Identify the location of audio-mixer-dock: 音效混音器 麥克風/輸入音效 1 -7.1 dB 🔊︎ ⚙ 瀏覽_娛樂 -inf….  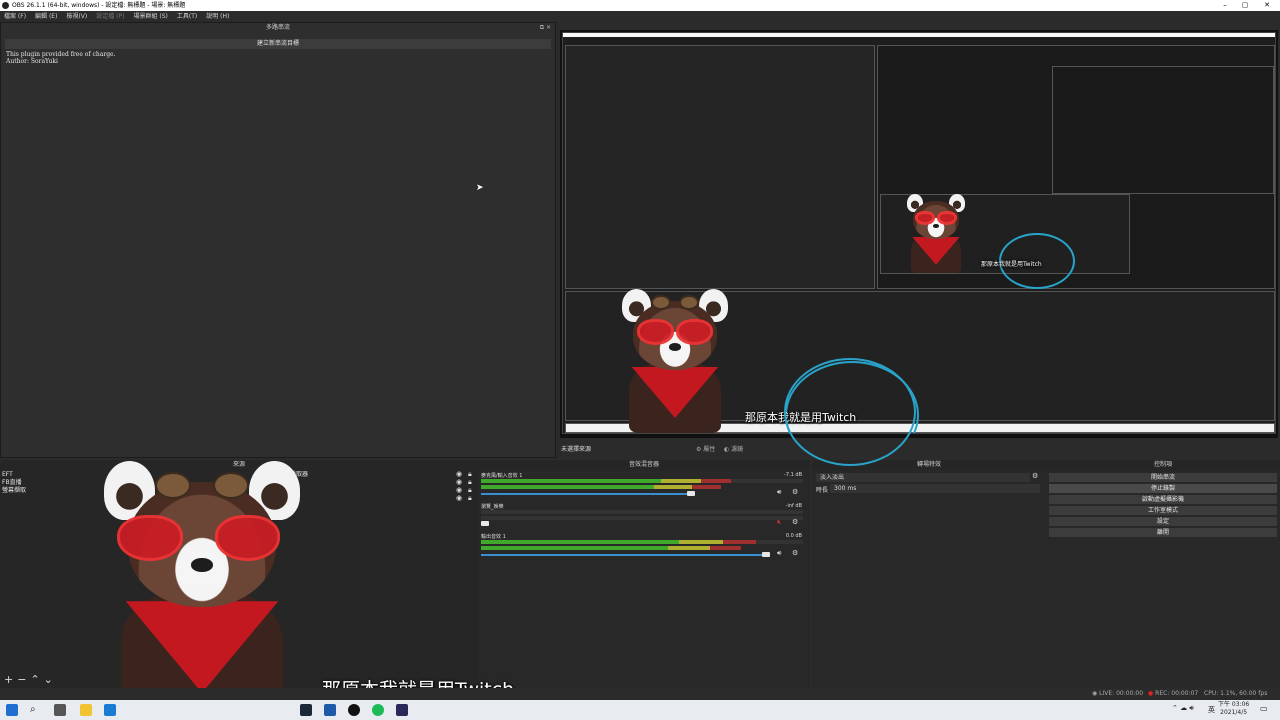
(644, 574).